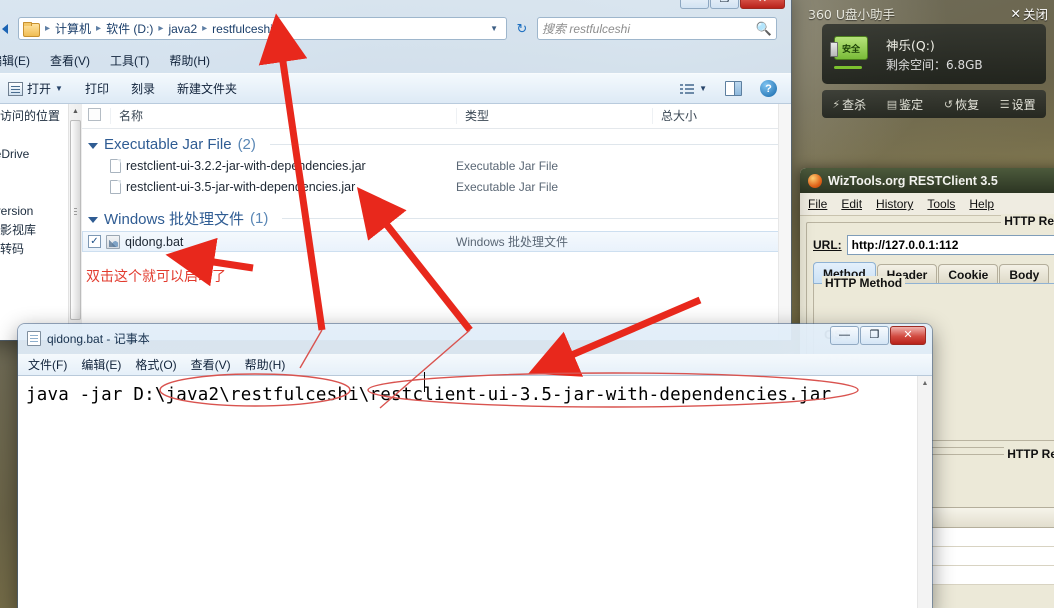  What do you see at coordinates (1018, 104) in the screenshot?
I see `udisk-action-settings: ☰ 设置` at bounding box center [1018, 104].